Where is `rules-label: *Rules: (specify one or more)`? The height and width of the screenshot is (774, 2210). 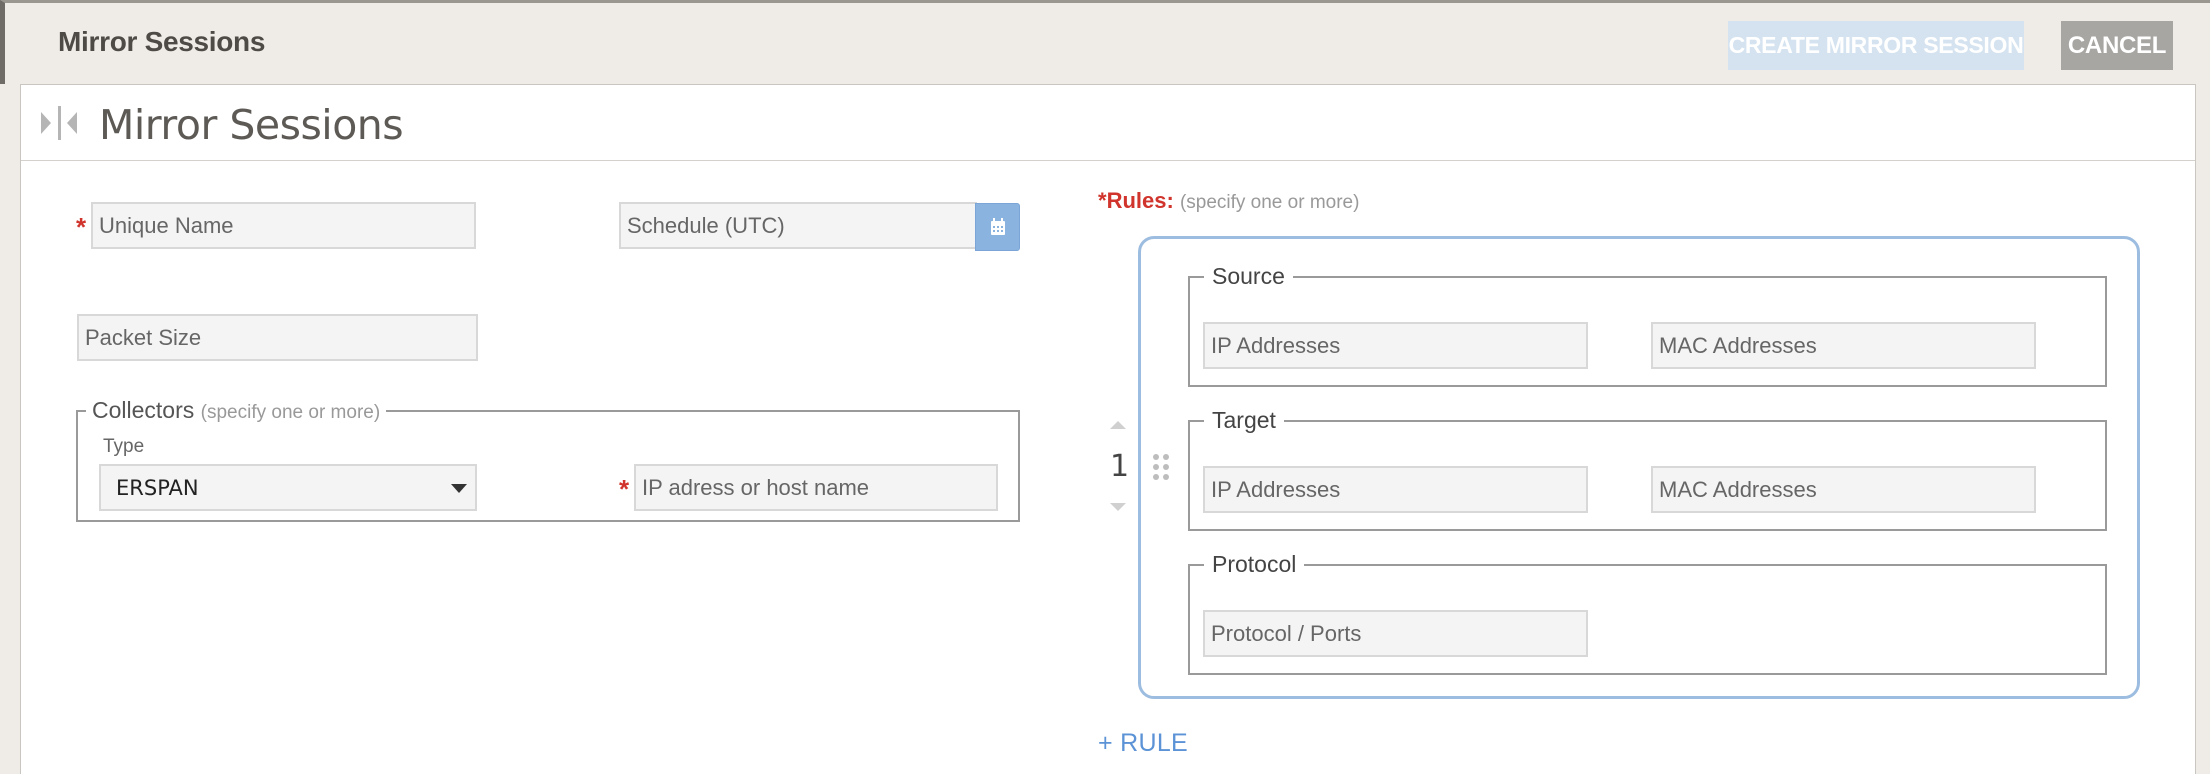 rules-label: *Rules: (specify one or more) is located at coordinates (1228, 201).